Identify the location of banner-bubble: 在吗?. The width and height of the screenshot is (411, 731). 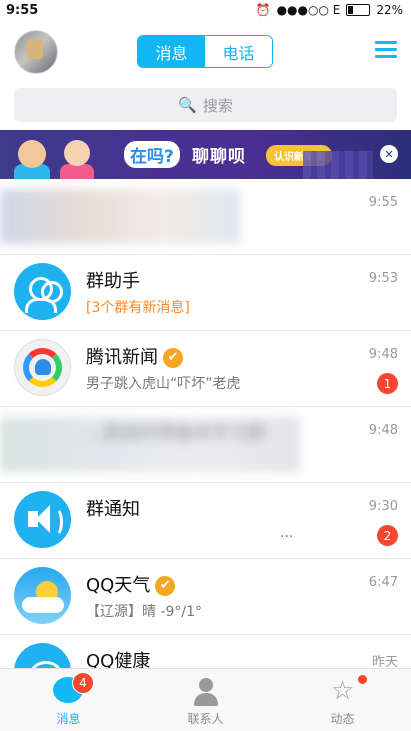
(152, 154).